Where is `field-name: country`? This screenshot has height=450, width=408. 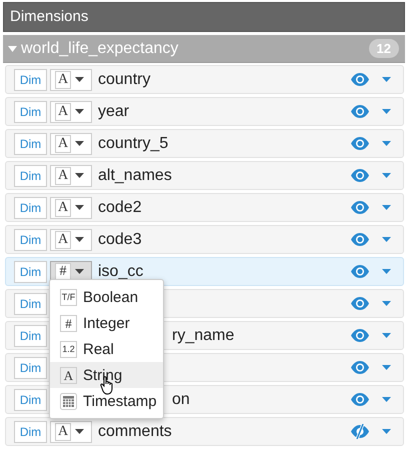 field-name: country is located at coordinates (124, 79).